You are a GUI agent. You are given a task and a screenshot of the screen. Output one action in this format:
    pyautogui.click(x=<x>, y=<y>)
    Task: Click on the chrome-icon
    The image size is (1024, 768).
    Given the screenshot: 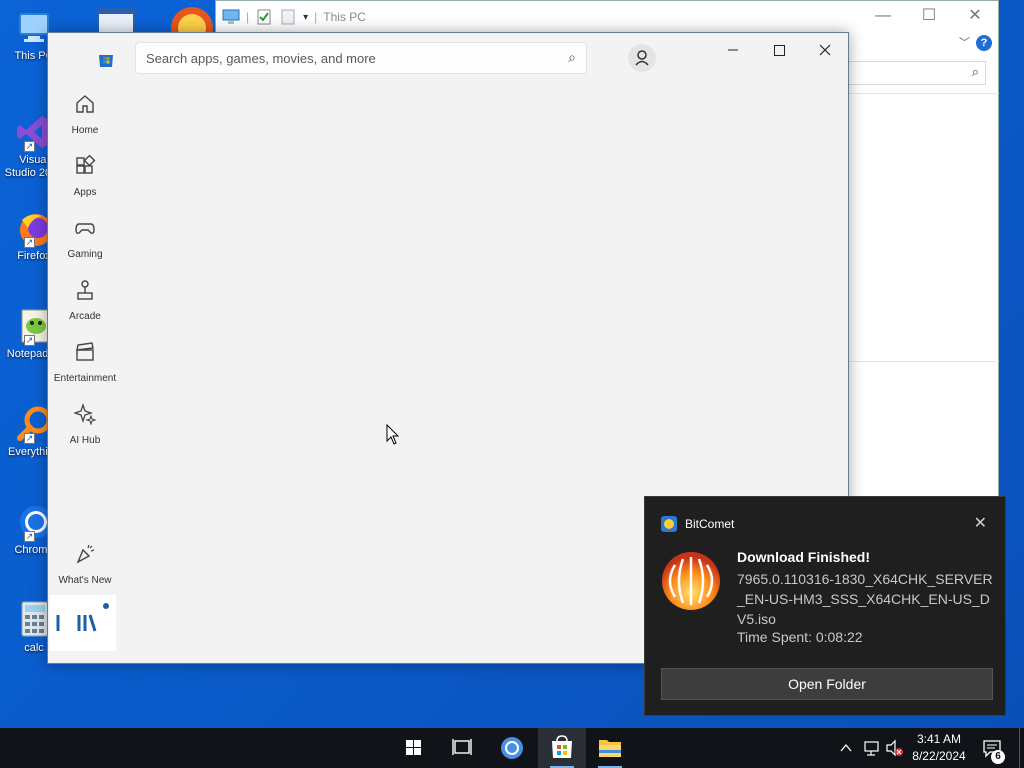 What is the action you would take?
    pyautogui.click(x=512, y=748)
    